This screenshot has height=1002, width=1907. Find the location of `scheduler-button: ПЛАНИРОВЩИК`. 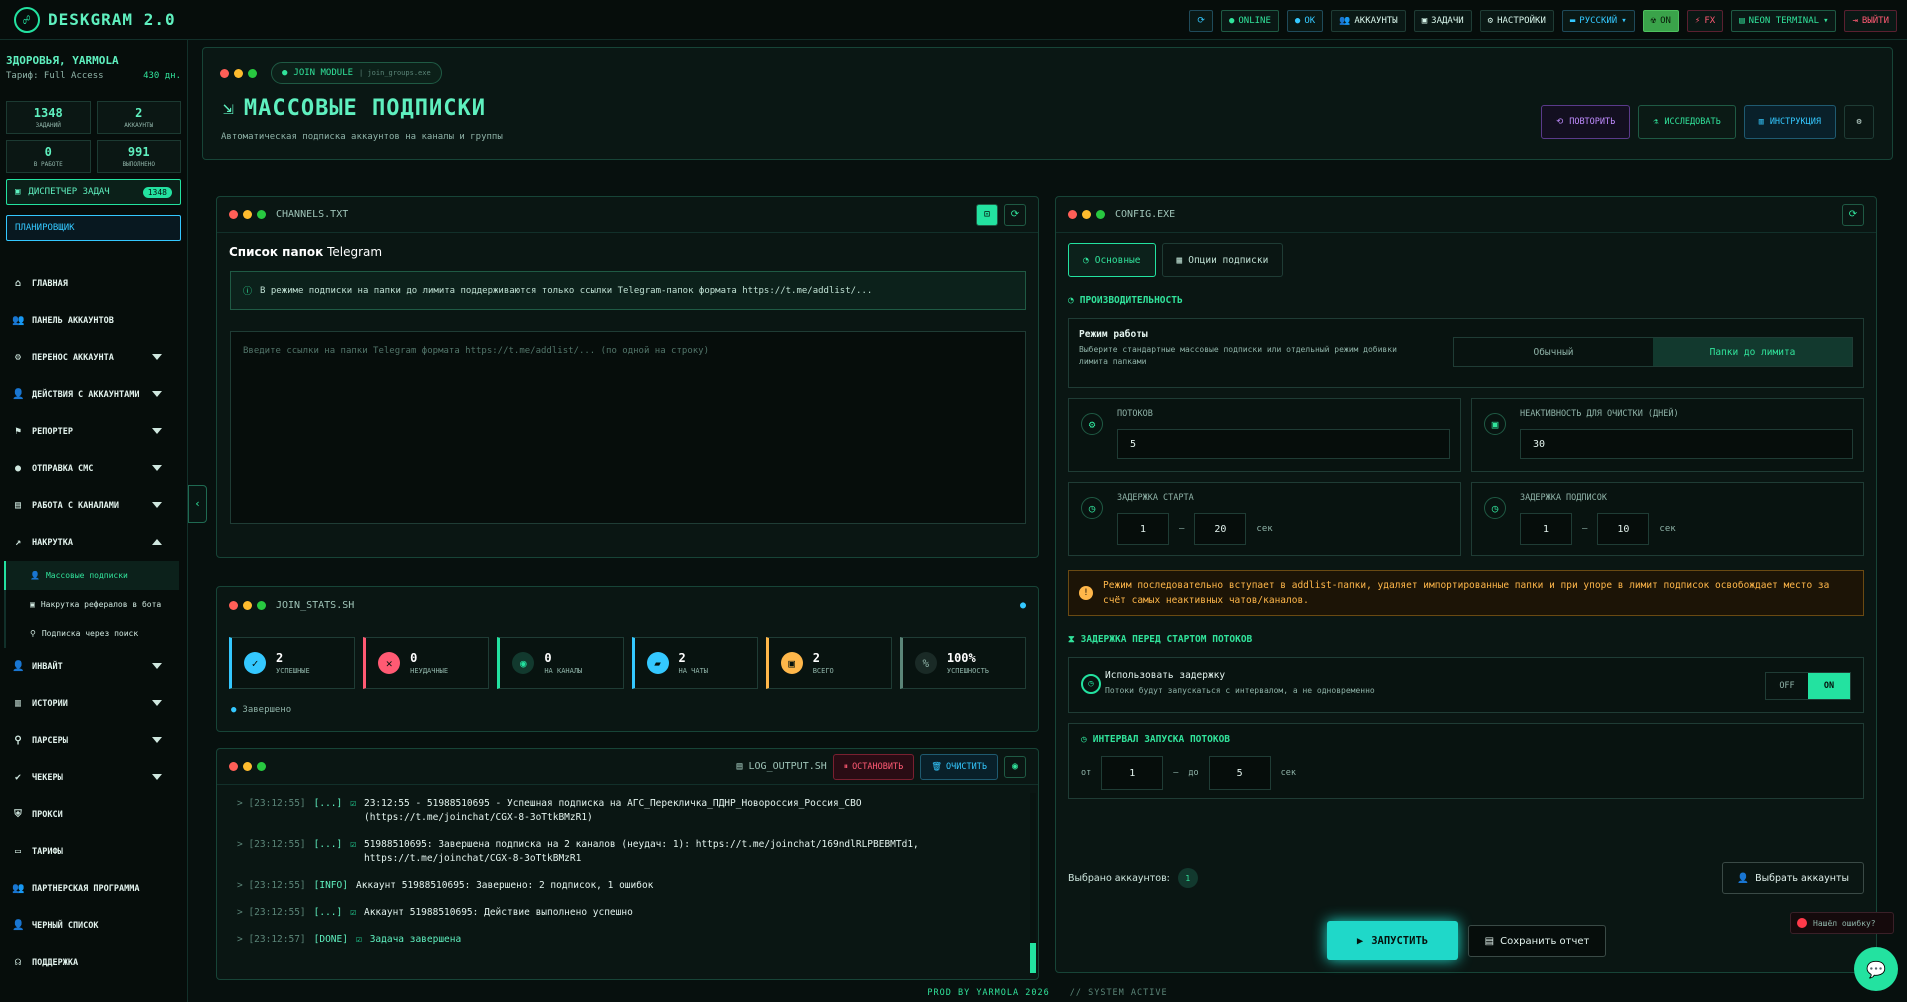

scheduler-button: ПЛАНИРОВЩИК is located at coordinates (93, 228).